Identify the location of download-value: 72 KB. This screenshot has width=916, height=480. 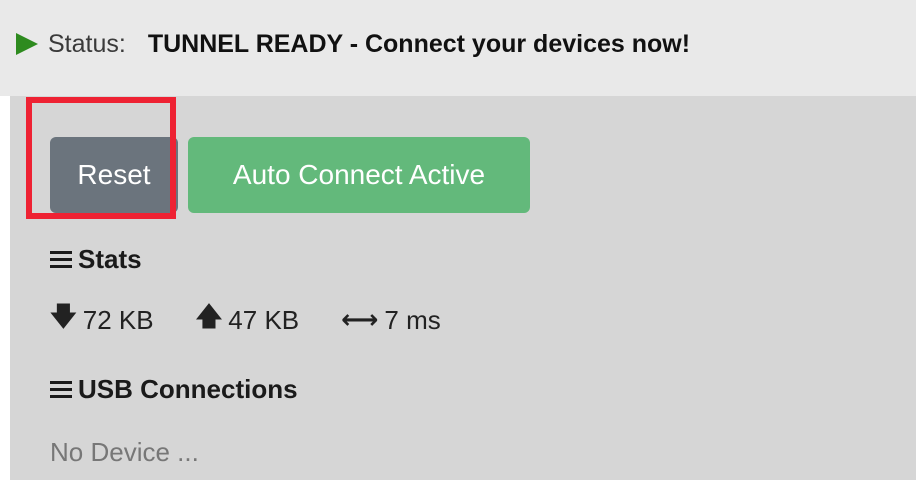
(118, 319).